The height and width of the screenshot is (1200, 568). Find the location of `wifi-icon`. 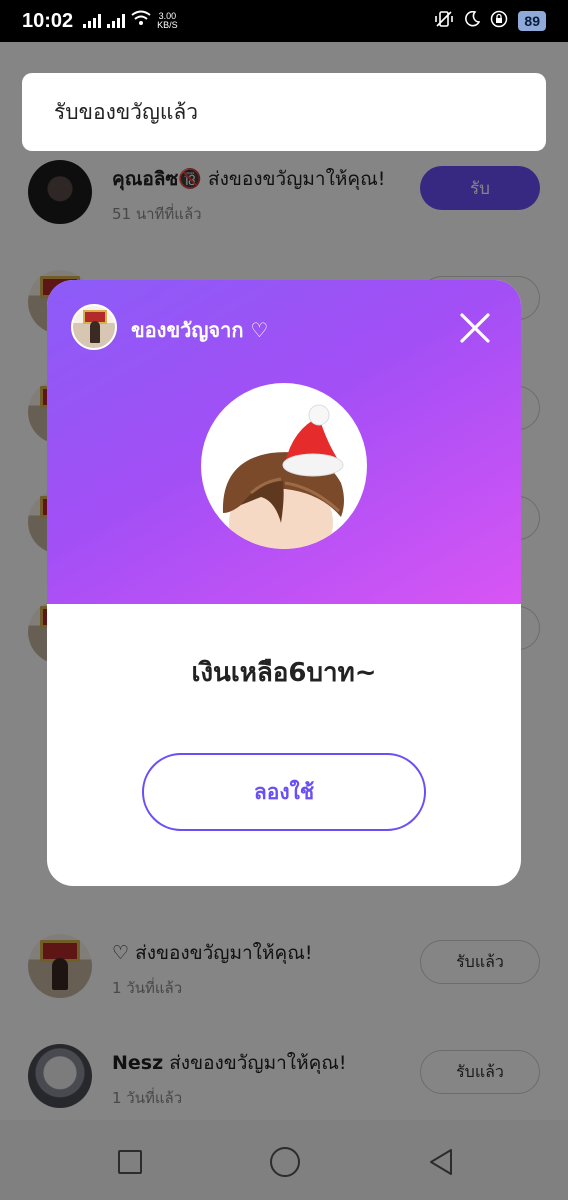

wifi-icon is located at coordinates (141, 21).